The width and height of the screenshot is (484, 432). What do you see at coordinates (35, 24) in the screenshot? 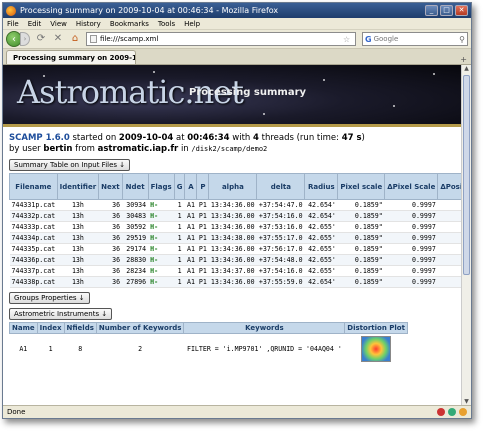
I see `menu-edit: Edit` at bounding box center [35, 24].